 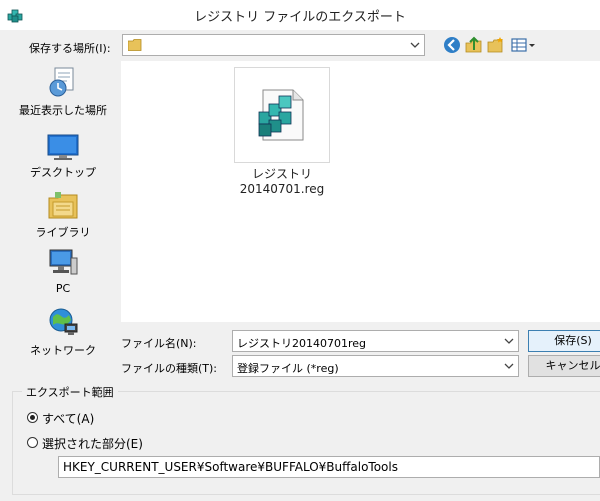 What do you see at coordinates (281, 174) in the screenshot?
I see `file-name-line1: レジストリ` at bounding box center [281, 174].